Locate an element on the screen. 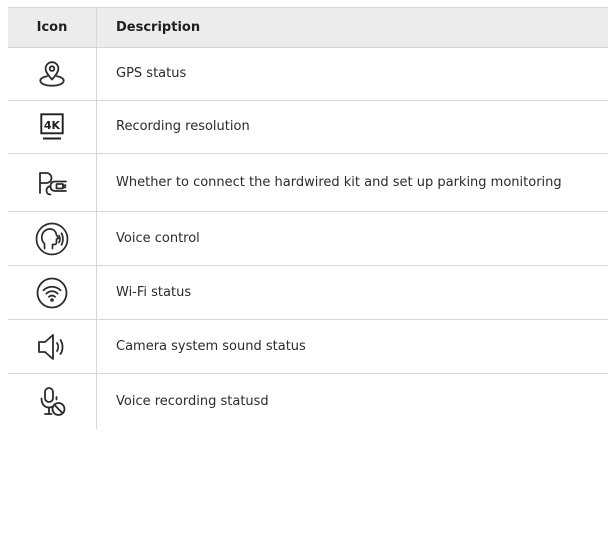  table-row: Wi-Fi status is located at coordinates (308, 293).